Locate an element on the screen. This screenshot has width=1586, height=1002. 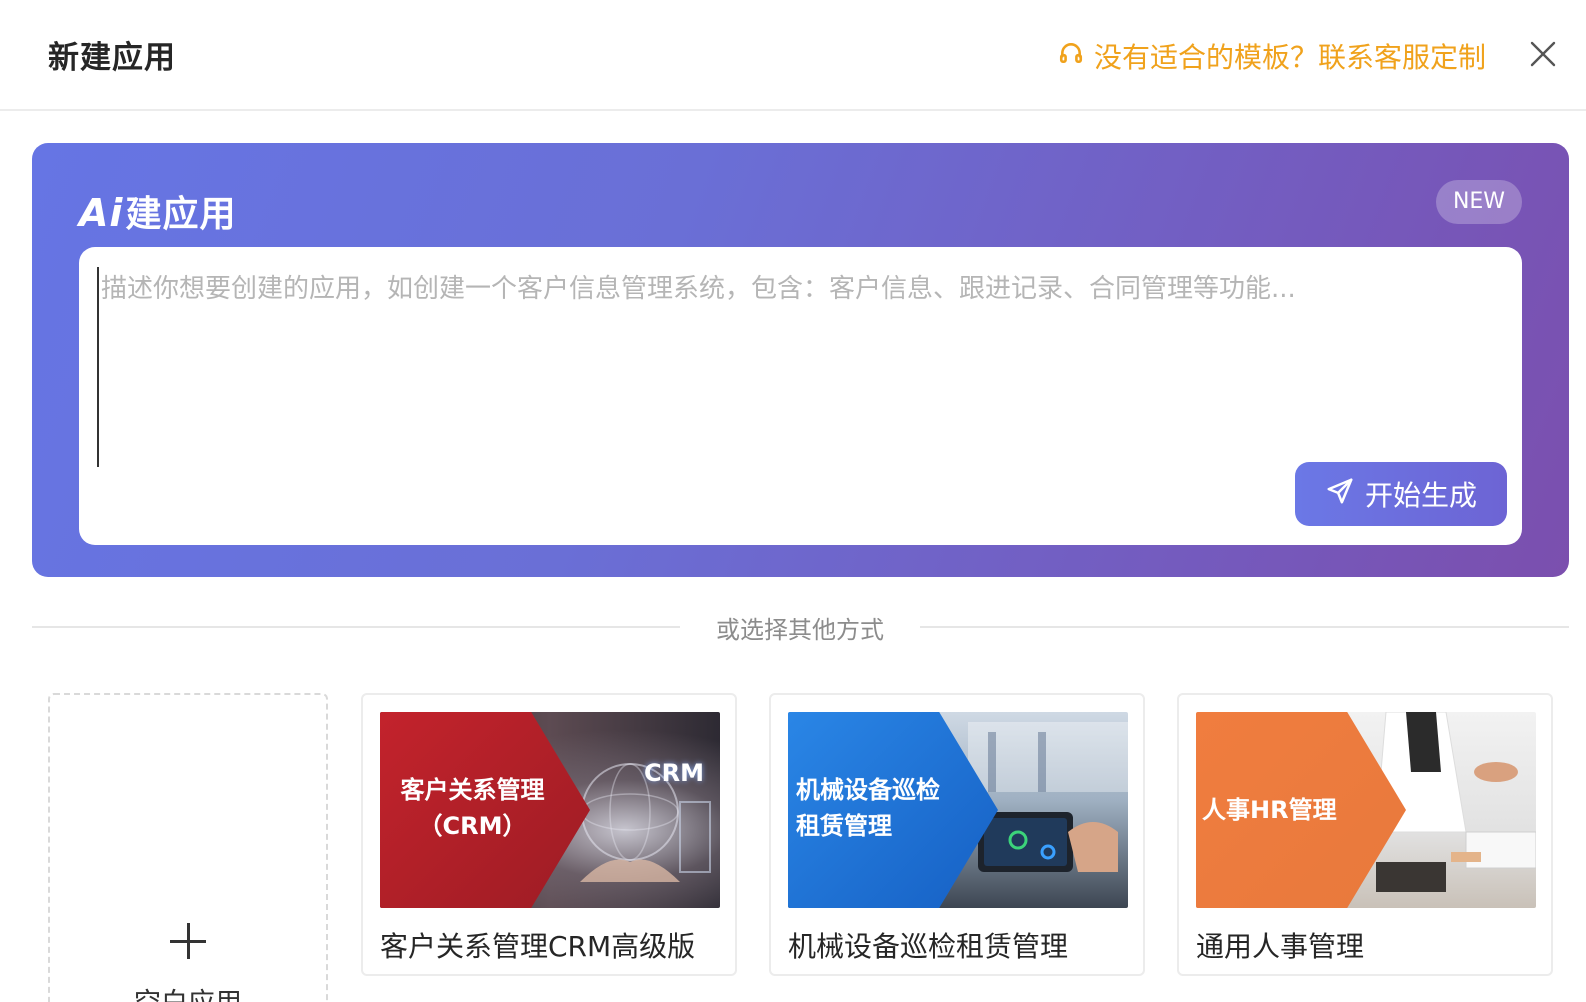
dialog-header: 新建应用 没有适合的模板？联系客服定制 is located at coordinates (793, 55).